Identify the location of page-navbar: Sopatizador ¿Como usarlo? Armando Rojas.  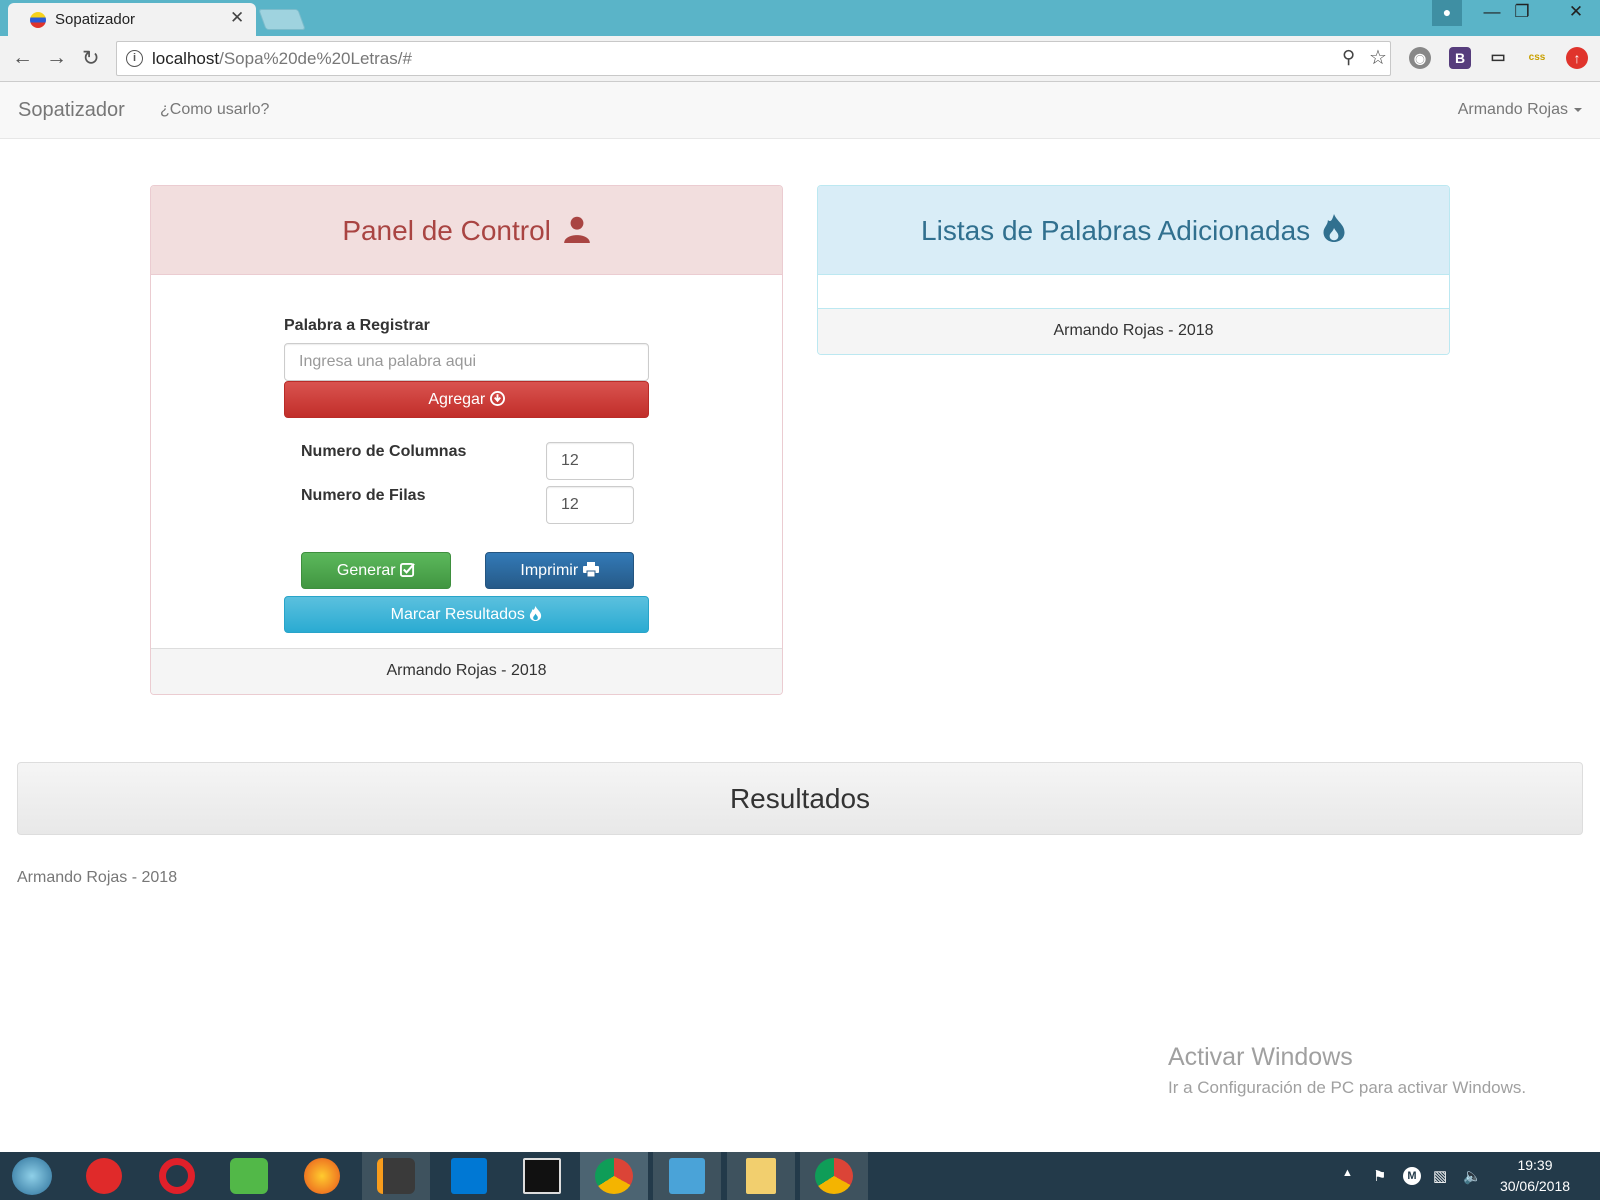
(800, 110).